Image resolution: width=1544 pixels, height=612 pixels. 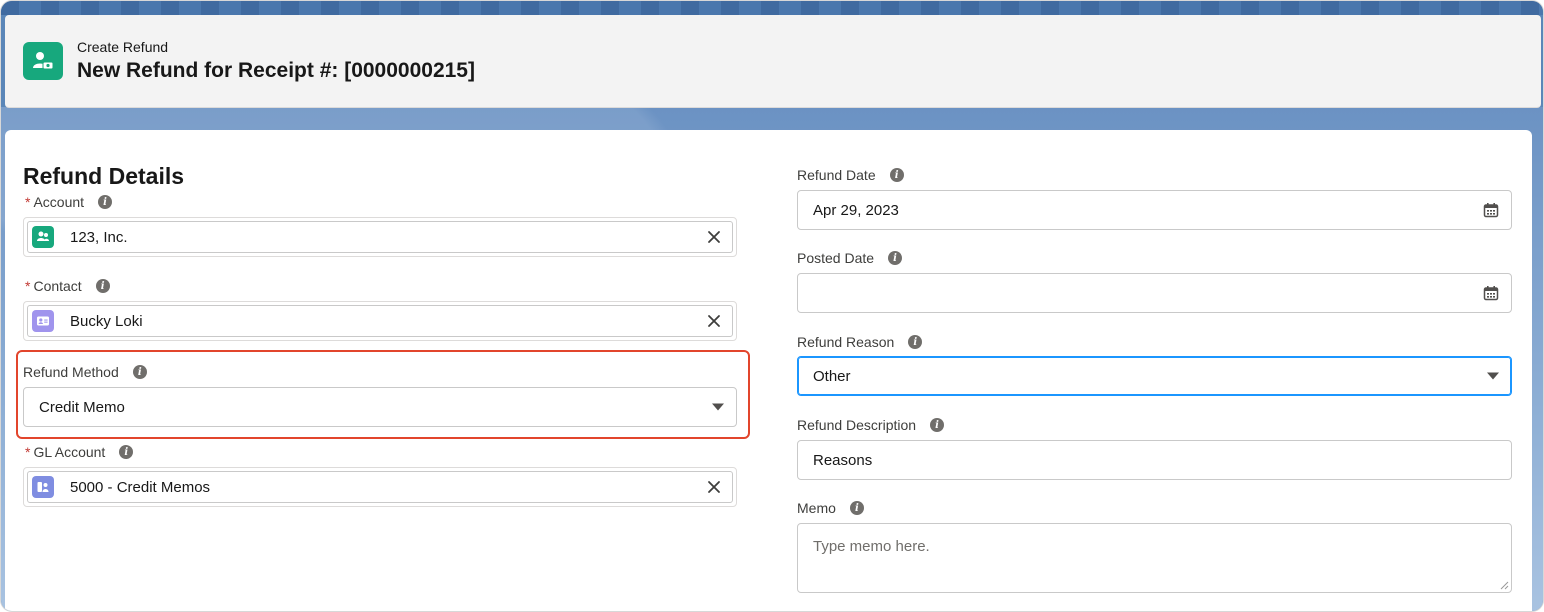 I want to click on header-eyebrow: Create Refund, so click(x=123, y=47).